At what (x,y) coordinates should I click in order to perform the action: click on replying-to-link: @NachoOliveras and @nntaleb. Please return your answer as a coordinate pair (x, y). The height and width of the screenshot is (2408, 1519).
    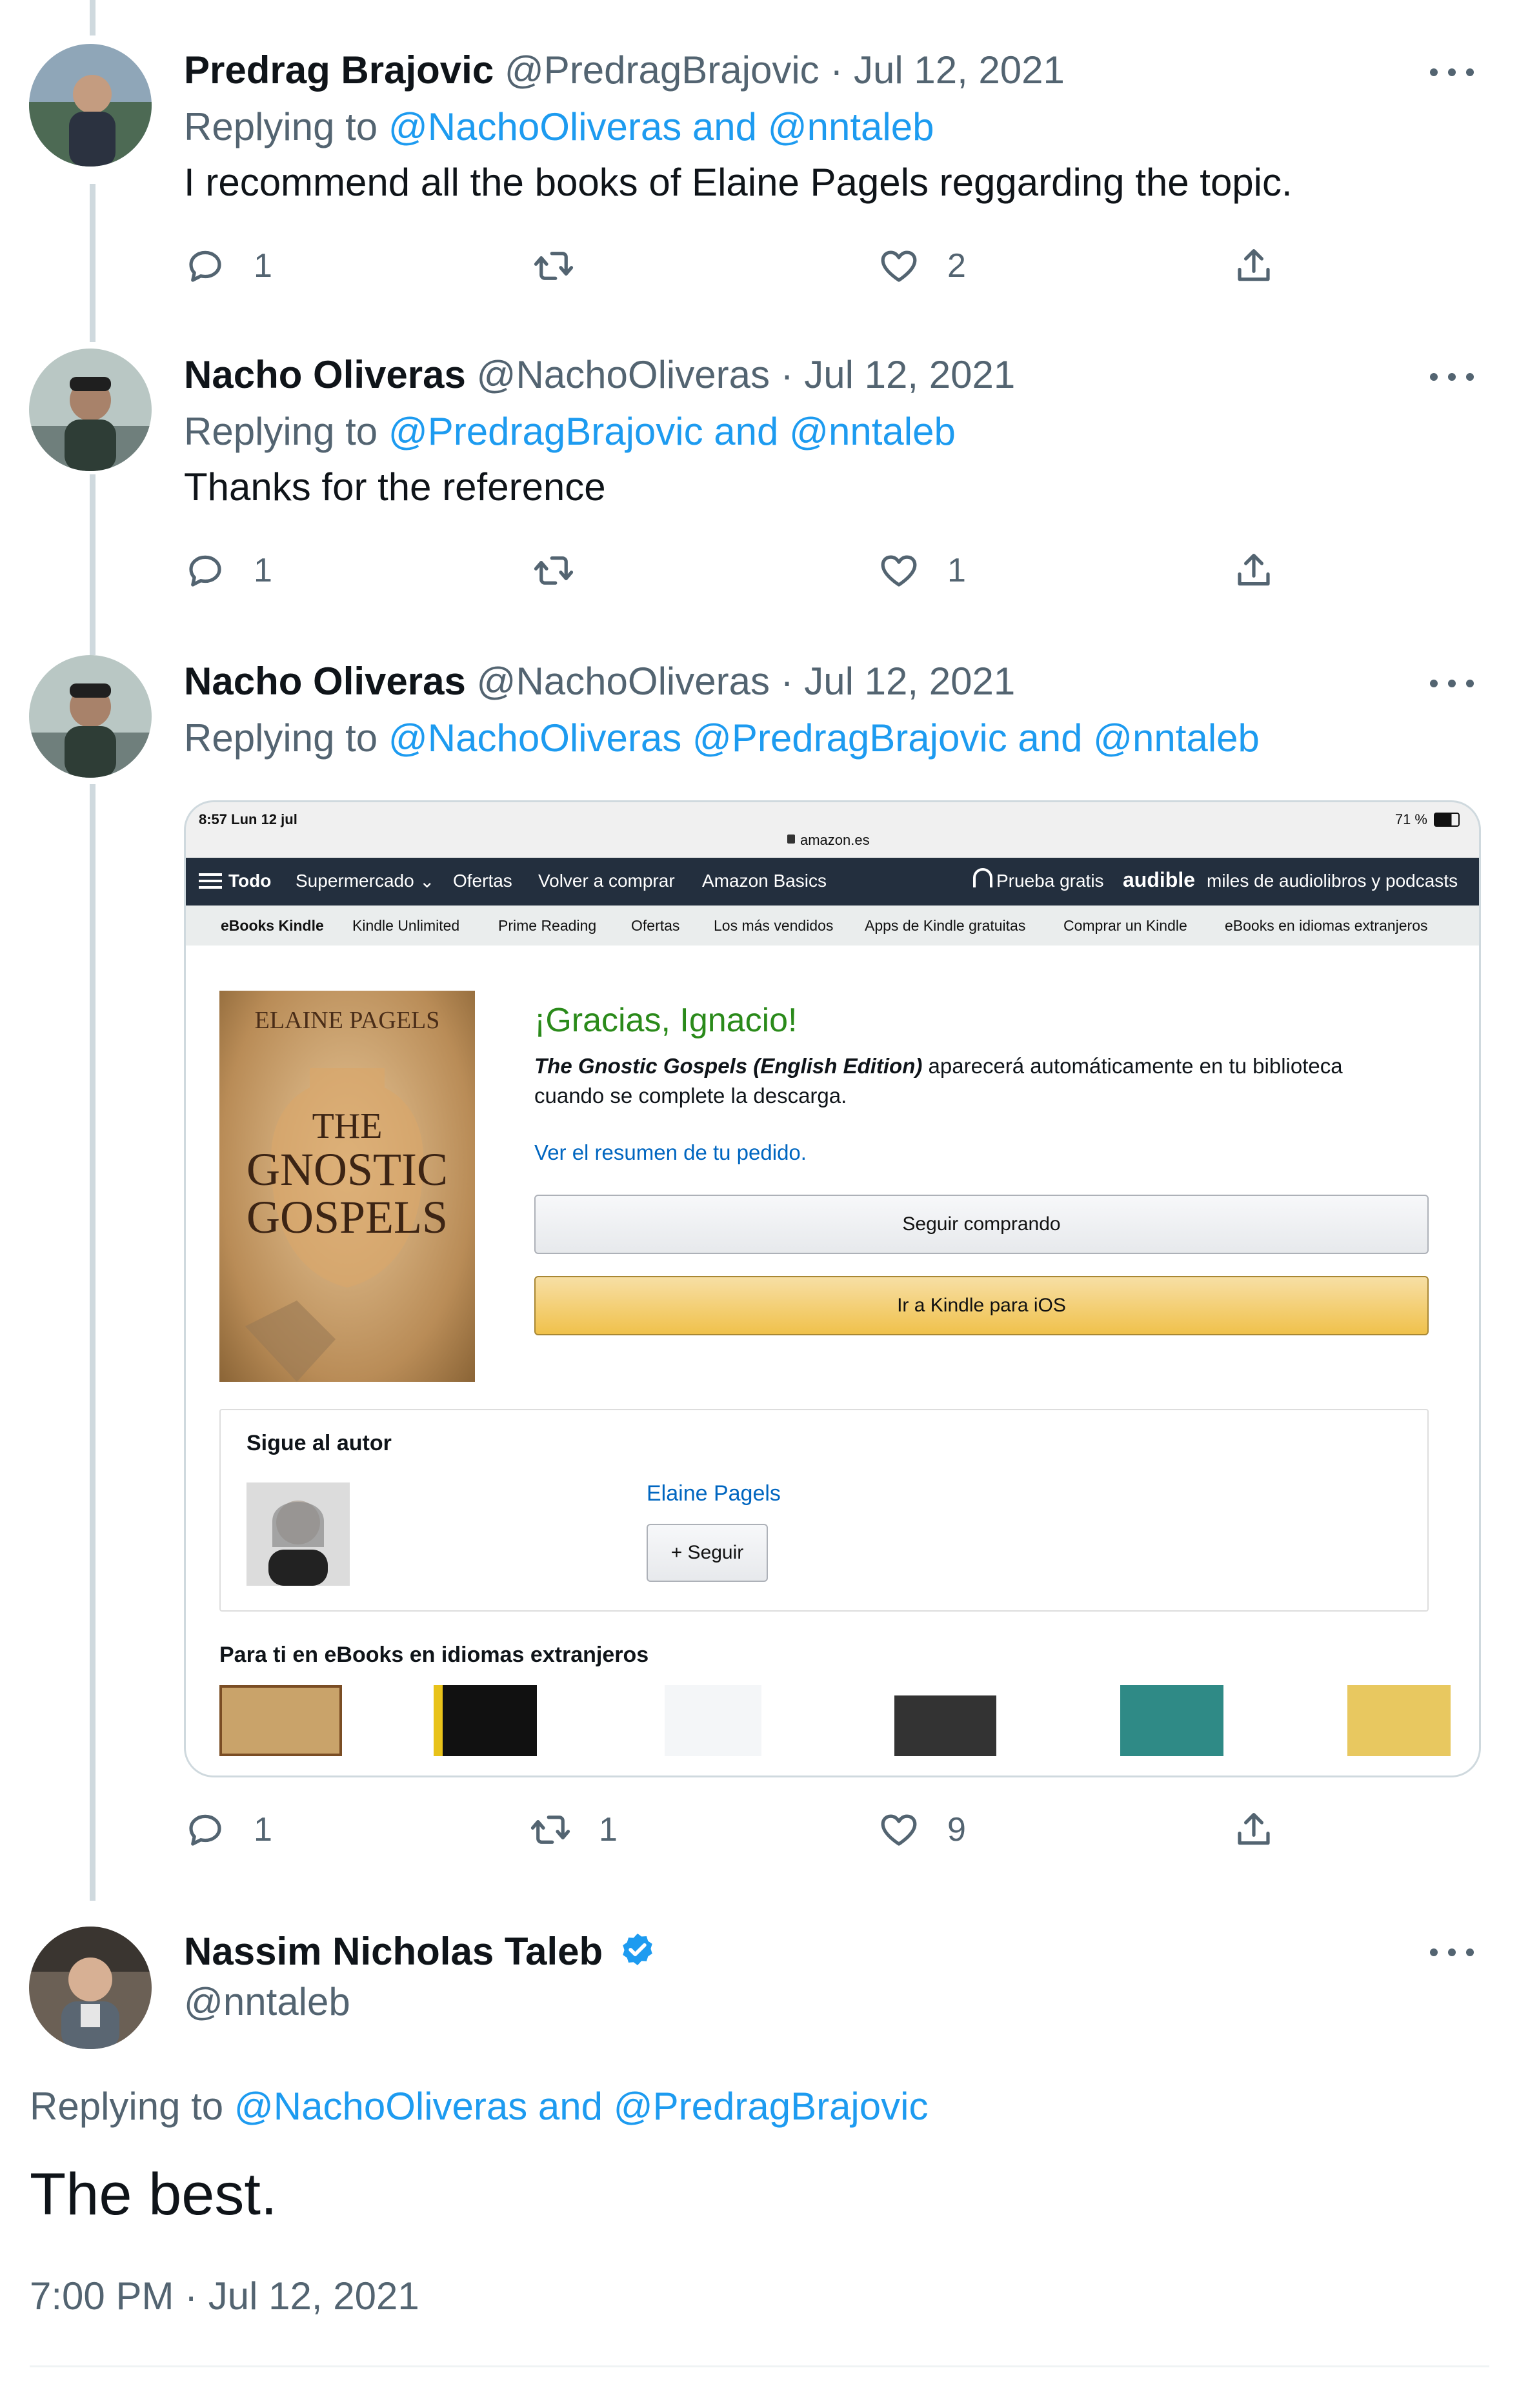
    Looking at the image, I should click on (661, 127).